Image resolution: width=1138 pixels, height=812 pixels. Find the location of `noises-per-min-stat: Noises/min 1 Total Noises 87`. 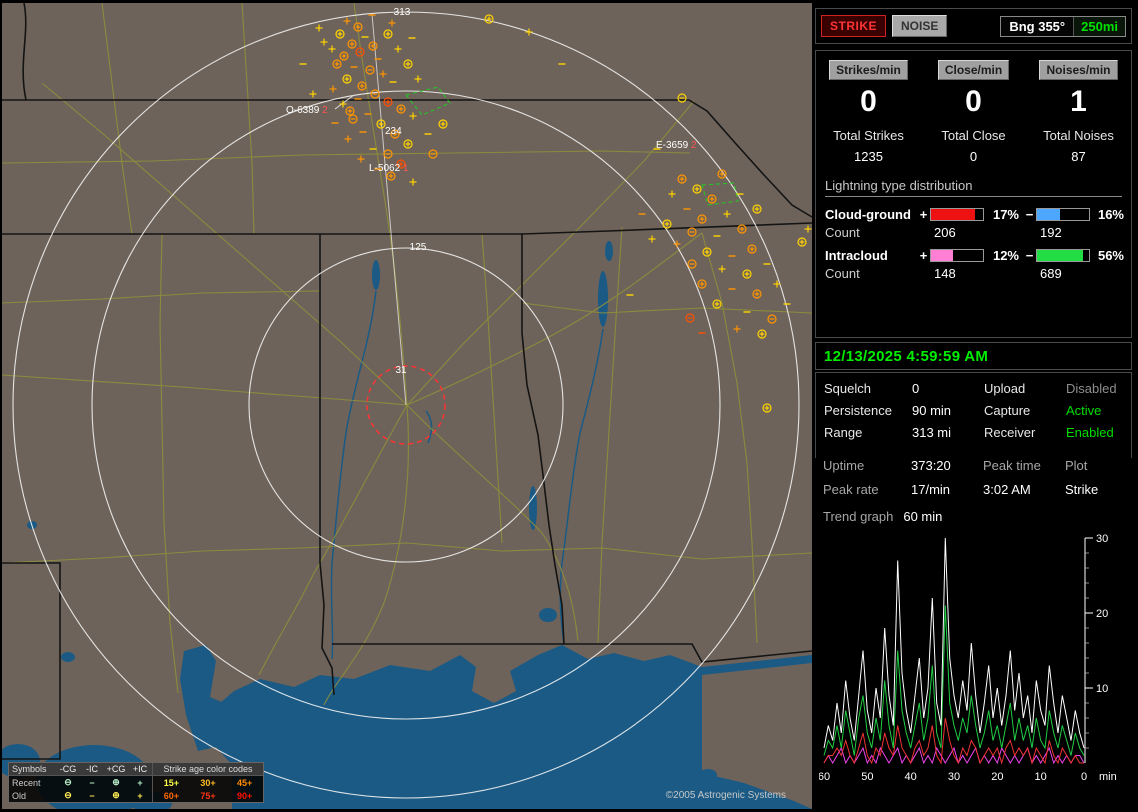

noises-per-min-stat: Noises/min 1 Total Noises 87 is located at coordinates (1079, 112).